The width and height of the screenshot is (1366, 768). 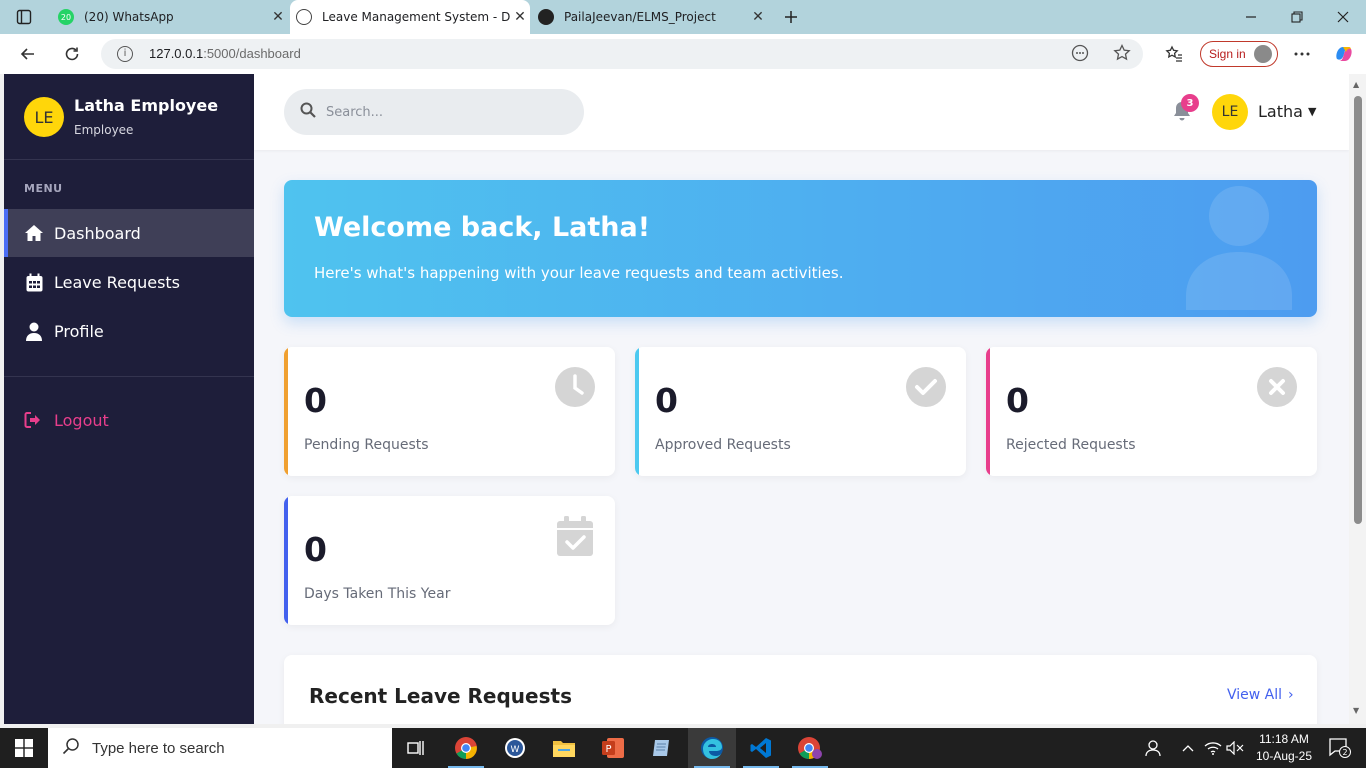 I want to click on sidebar-item-profile: Profile, so click(x=129, y=331).